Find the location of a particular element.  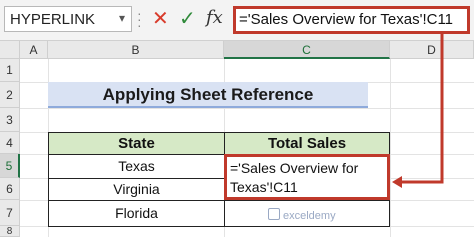

cancel-icon: ✕ is located at coordinates (160, 18).